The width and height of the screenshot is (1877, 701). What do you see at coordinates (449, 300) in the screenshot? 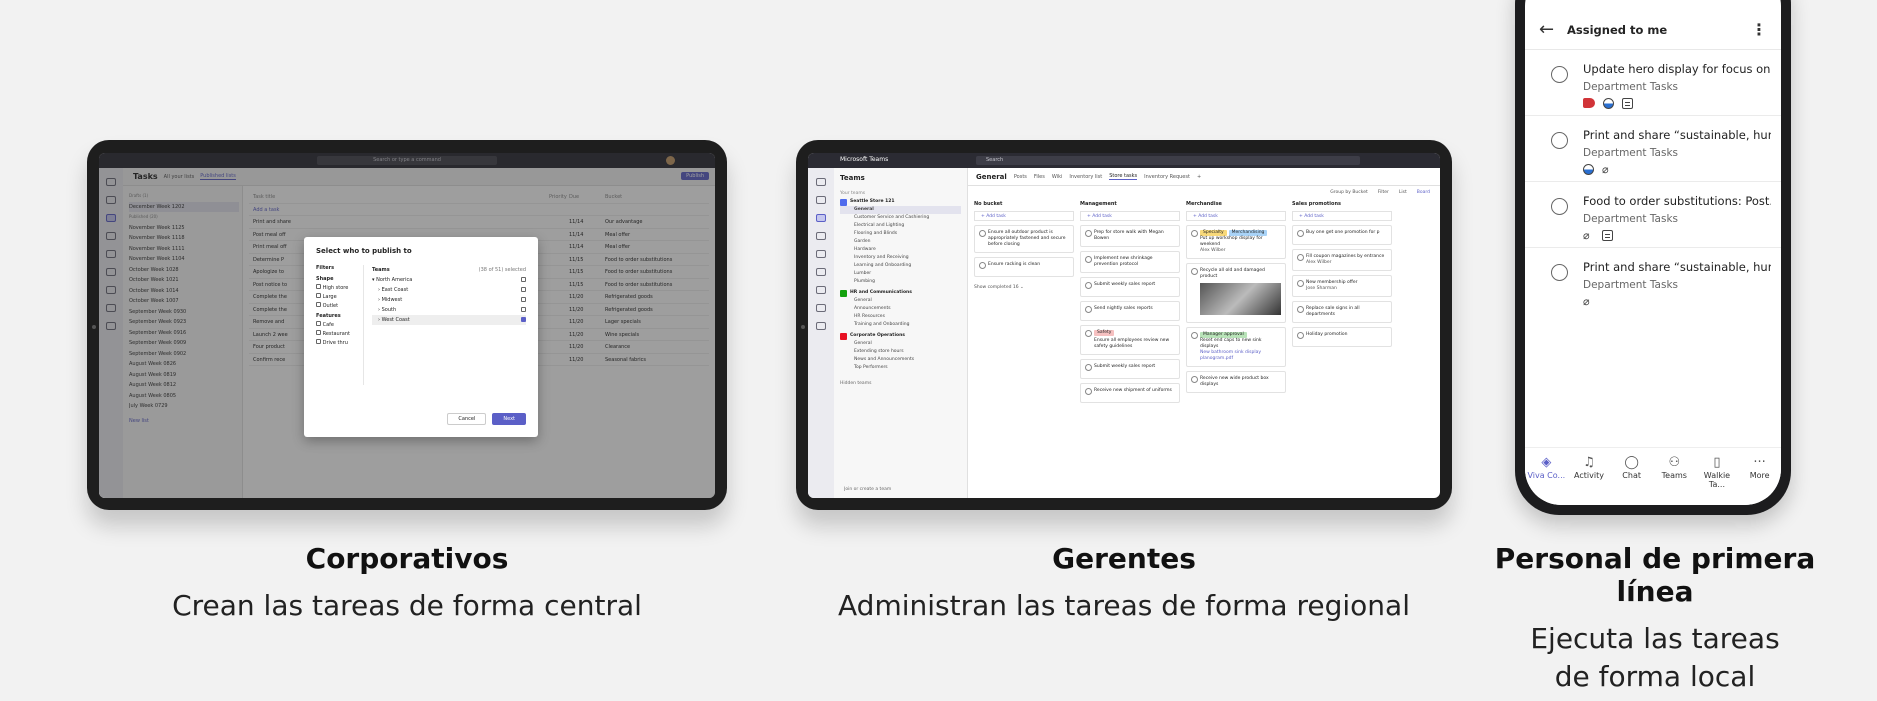
I see `team-row: › Midwest` at bounding box center [449, 300].